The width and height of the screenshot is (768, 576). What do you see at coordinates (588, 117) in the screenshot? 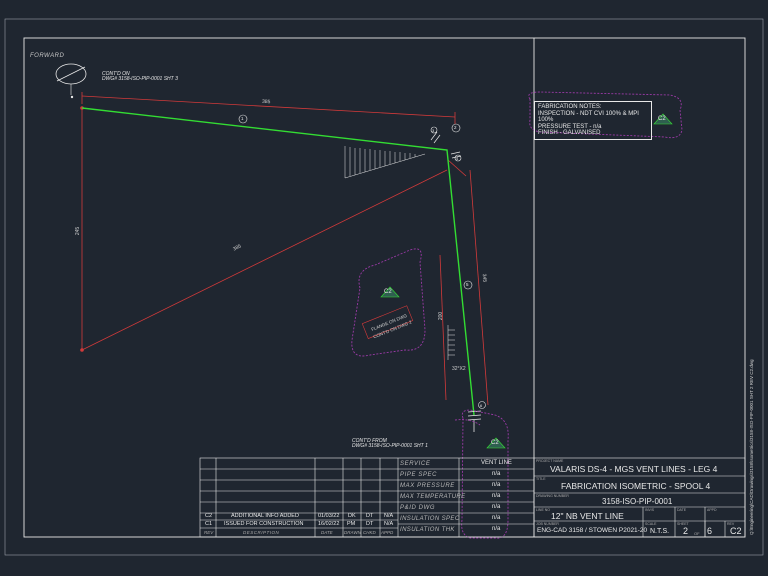
I see `notes-inspection: INSPECTION - NDT CVI 100% & MPI 100%` at bounding box center [588, 117].